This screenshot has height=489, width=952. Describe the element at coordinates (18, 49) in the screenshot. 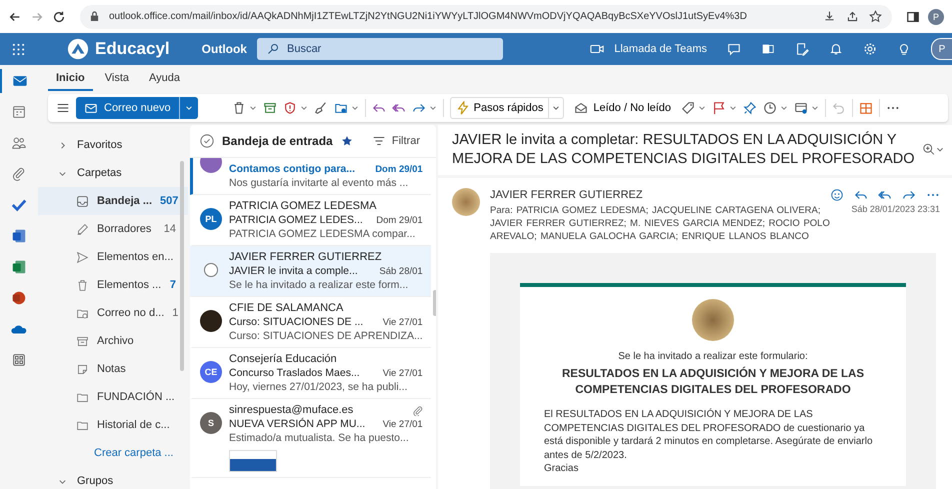

I see `app-launcher-icon` at that location.